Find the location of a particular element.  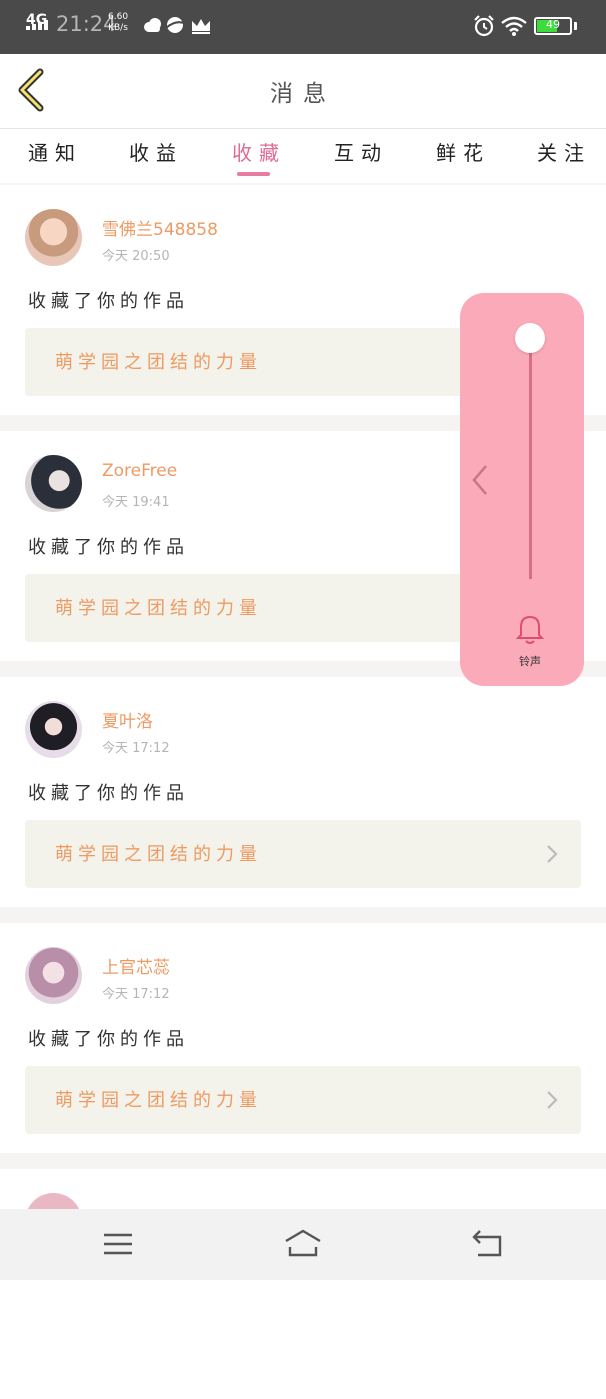

header-bar: 消息 is located at coordinates (303, 91).